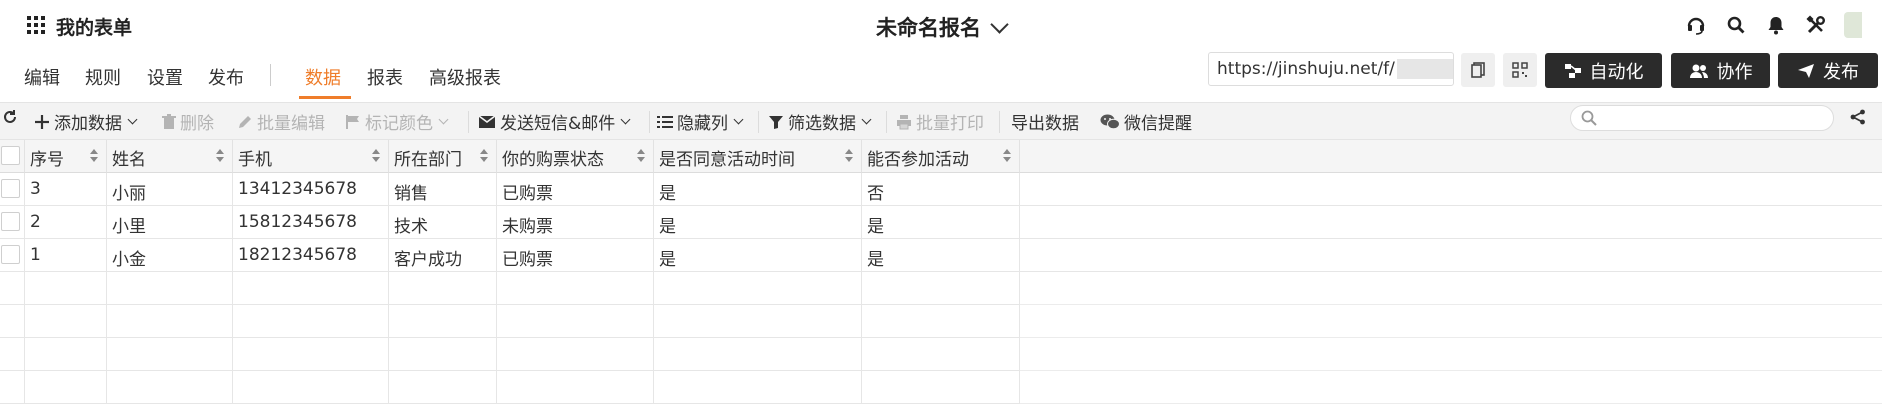 The width and height of the screenshot is (1882, 414). What do you see at coordinates (165, 77) in the screenshot?
I see `tab-settings: 设置` at bounding box center [165, 77].